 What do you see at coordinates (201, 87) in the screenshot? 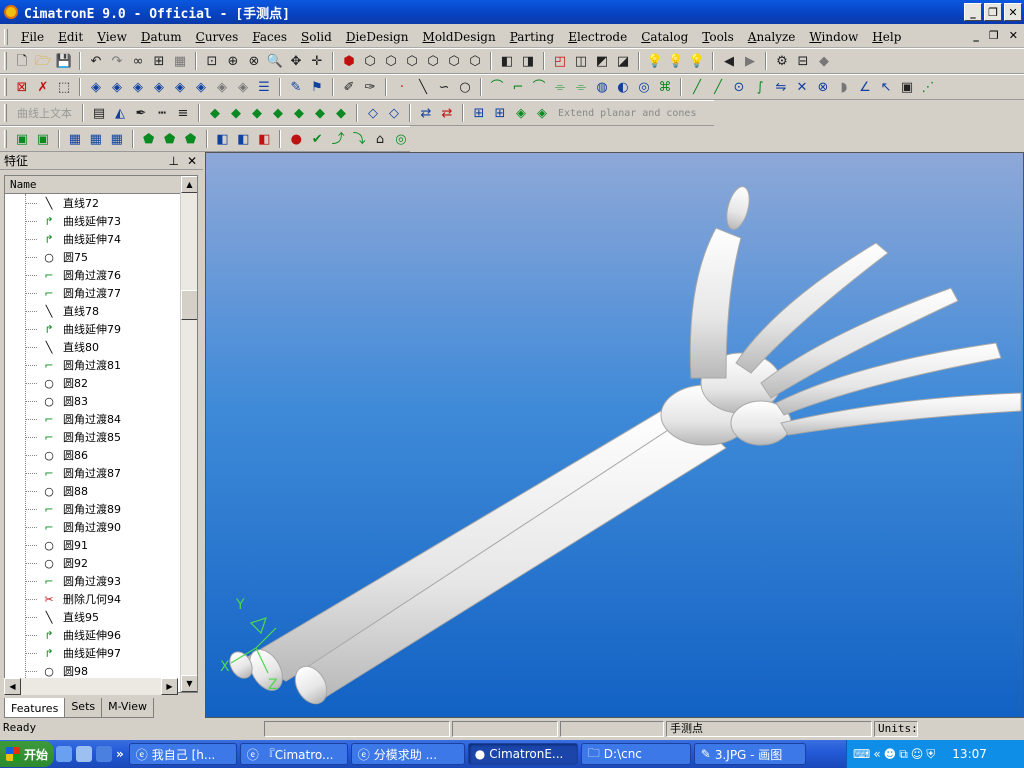
I see `feature-tool-6-icon: ◈` at bounding box center [201, 87].